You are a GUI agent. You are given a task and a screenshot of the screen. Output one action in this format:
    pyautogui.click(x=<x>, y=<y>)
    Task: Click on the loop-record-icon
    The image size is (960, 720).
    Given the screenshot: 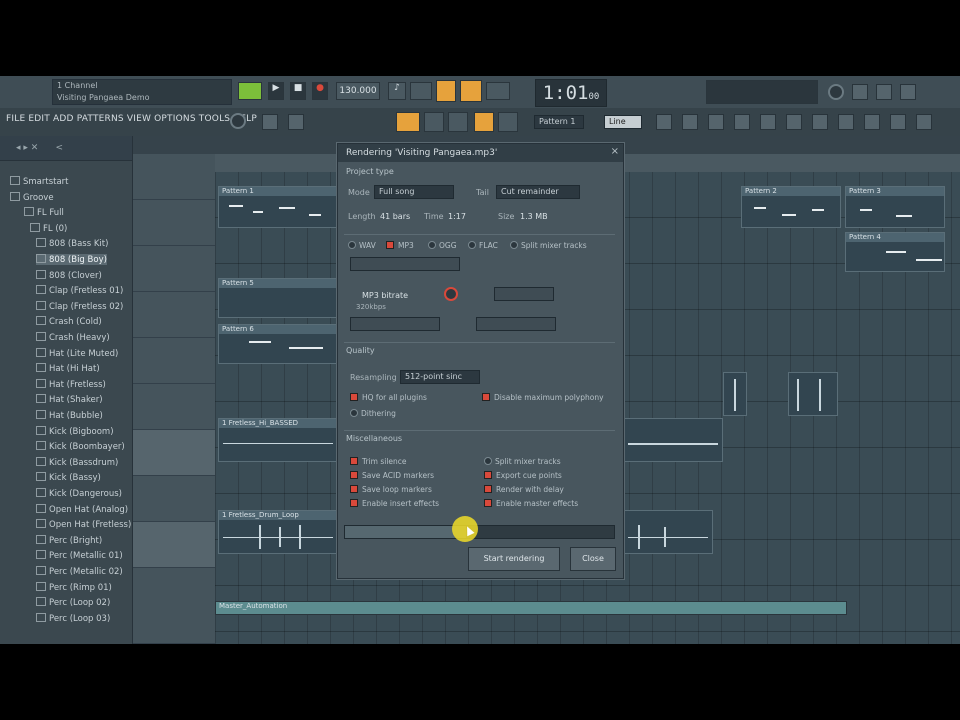 What is the action you would take?
    pyautogui.click(x=471, y=91)
    